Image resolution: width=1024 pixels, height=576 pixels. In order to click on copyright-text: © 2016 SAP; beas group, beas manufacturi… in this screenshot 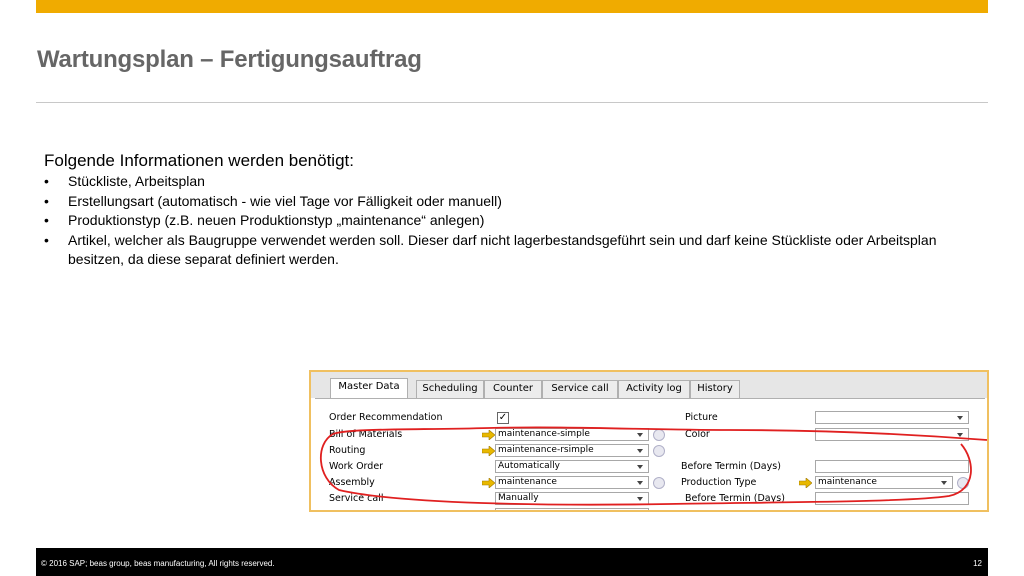, I will do `click(158, 563)`.